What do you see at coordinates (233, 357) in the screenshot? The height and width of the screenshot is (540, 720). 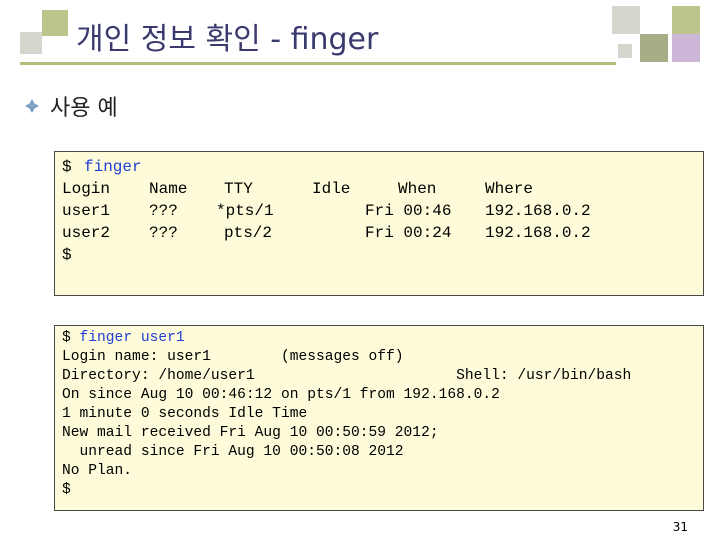 I see `output-line: Login name: user1 (messages off)` at bounding box center [233, 357].